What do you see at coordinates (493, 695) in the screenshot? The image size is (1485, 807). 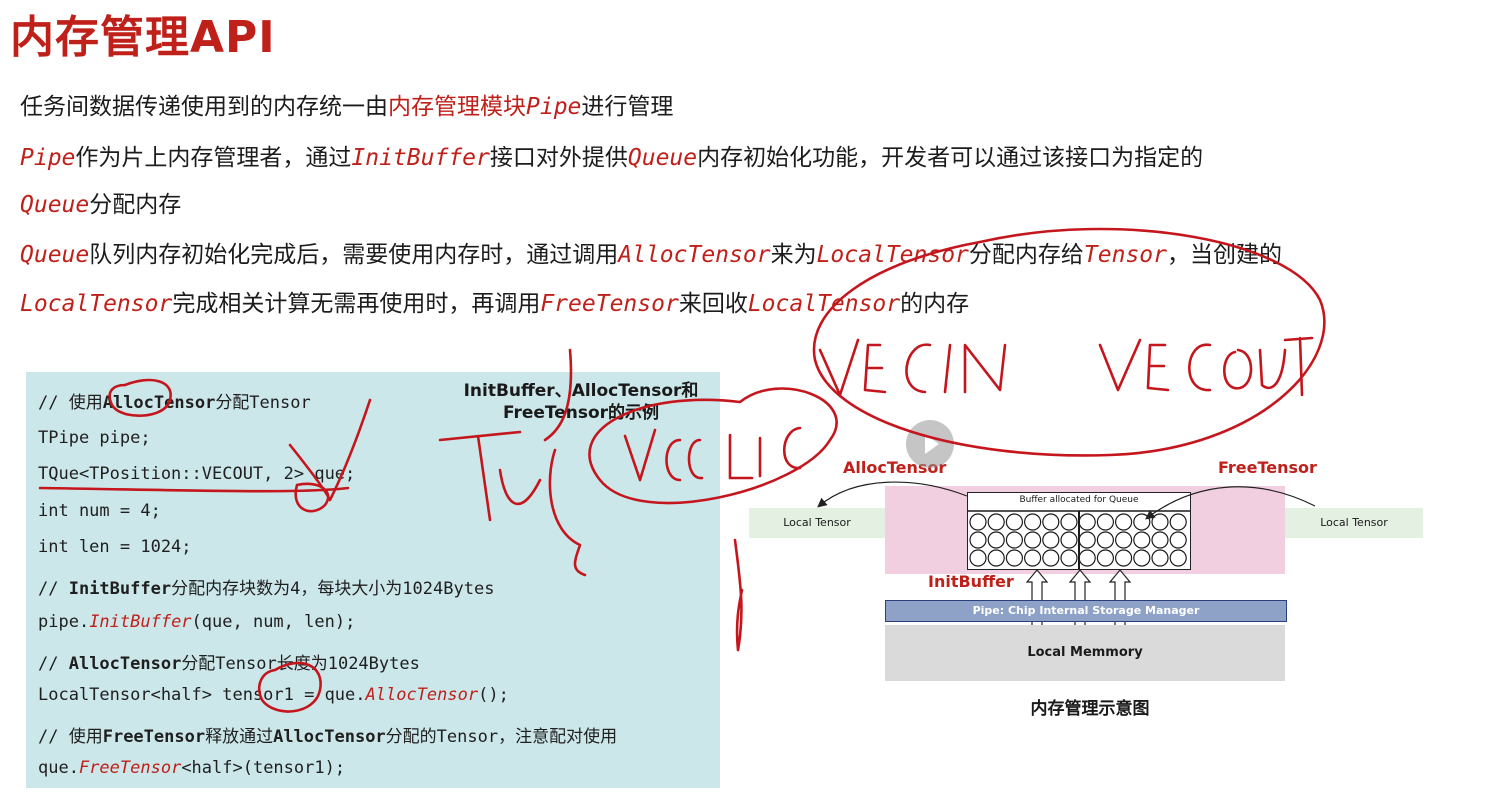 I see `code-text-end: ();` at bounding box center [493, 695].